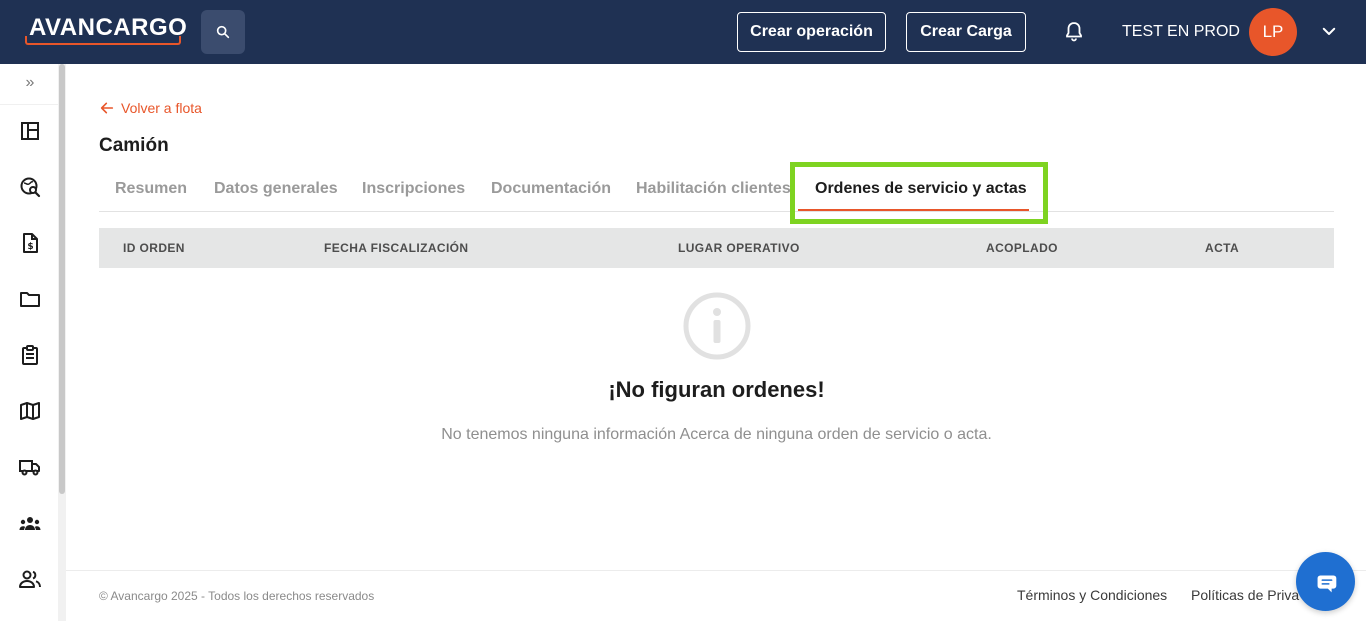 The width and height of the screenshot is (1366, 621). I want to click on group-icon, so click(30, 523).